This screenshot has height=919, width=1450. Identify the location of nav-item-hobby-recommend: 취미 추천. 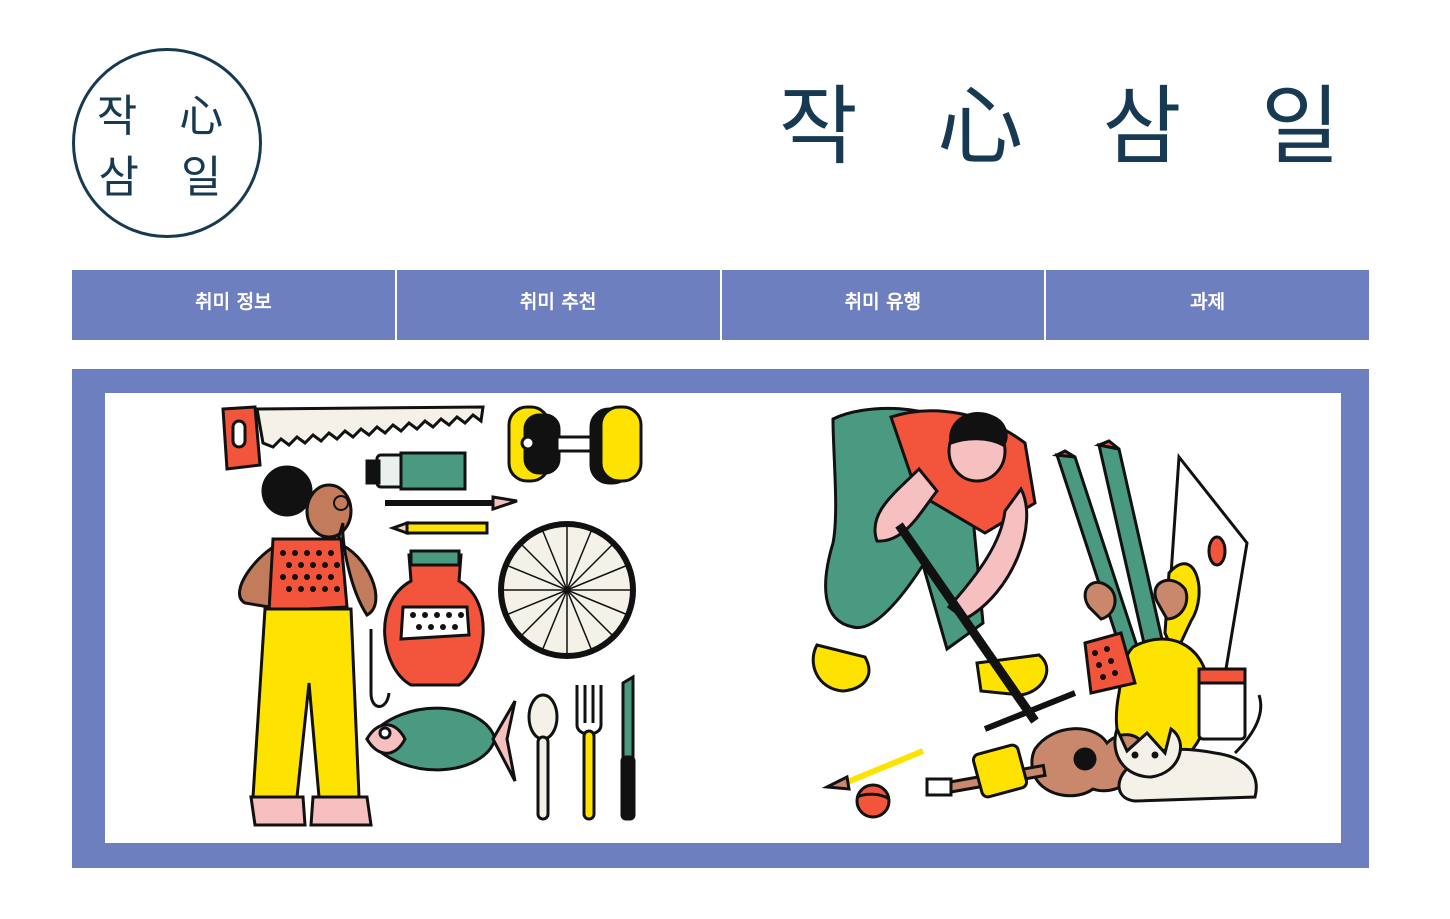
(559, 305).